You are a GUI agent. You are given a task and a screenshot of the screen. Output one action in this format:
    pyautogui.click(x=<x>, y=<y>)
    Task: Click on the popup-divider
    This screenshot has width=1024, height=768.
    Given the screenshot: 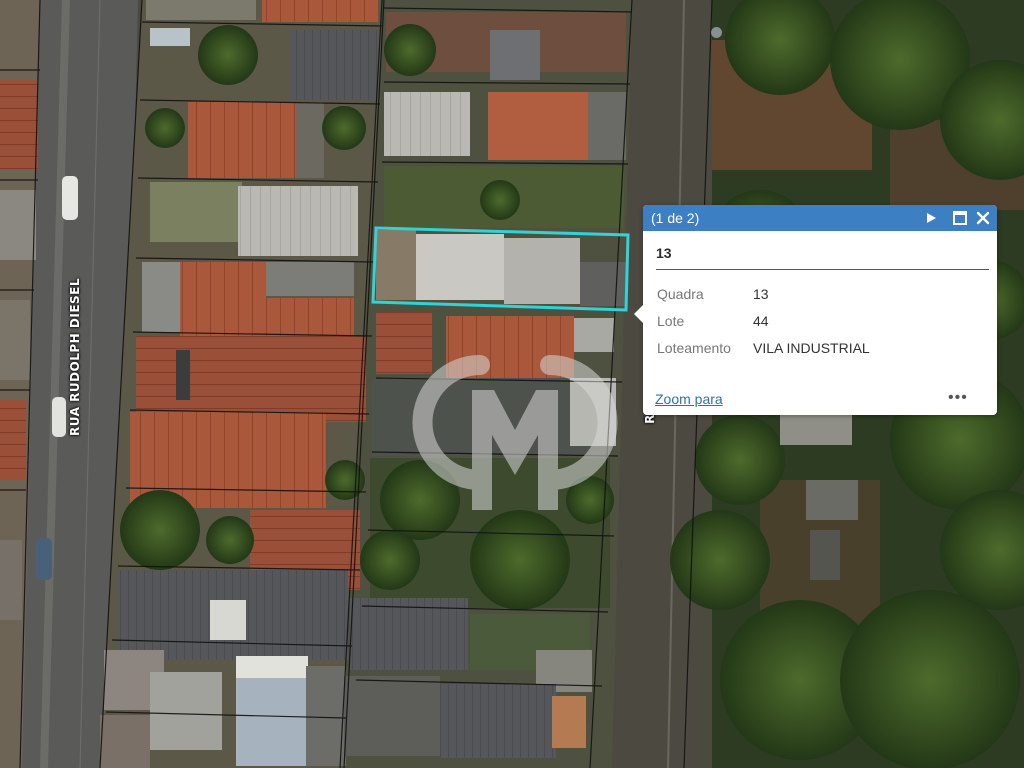 What is the action you would take?
    pyautogui.click(x=822, y=269)
    